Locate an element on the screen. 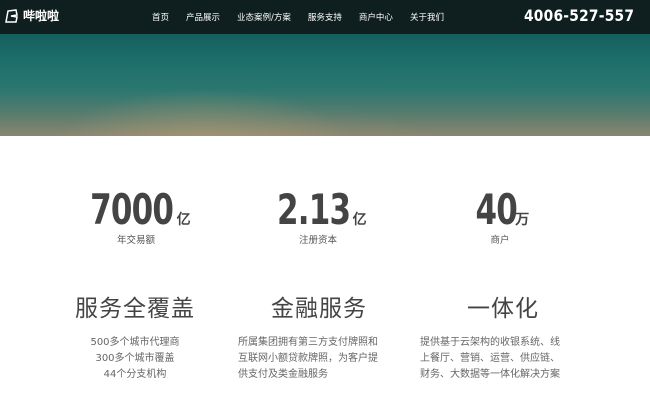  logo-text: 哔啦啦 is located at coordinates (41, 16).